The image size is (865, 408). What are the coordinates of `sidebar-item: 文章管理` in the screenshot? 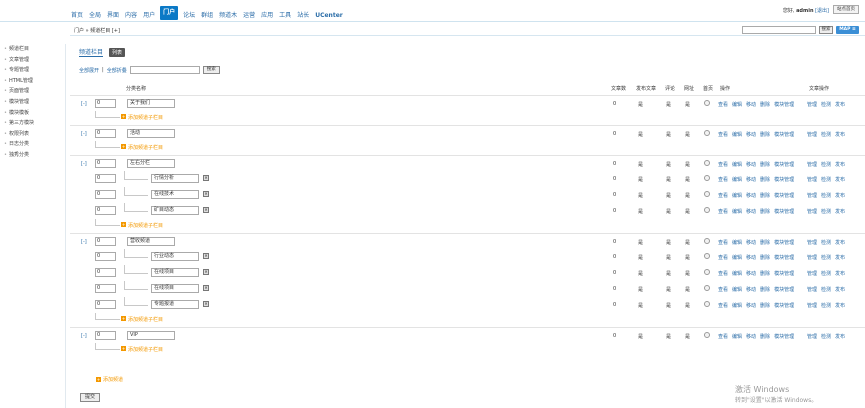 It's located at (32, 60).